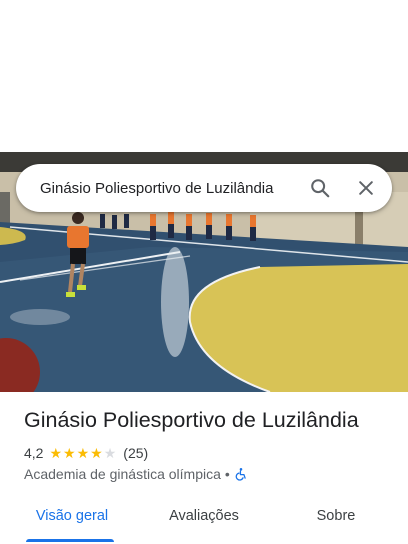 The width and height of the screenshot is (408, 544). I want to click on category-row: Academia de ginástica olímpica •, so click(136, 474).